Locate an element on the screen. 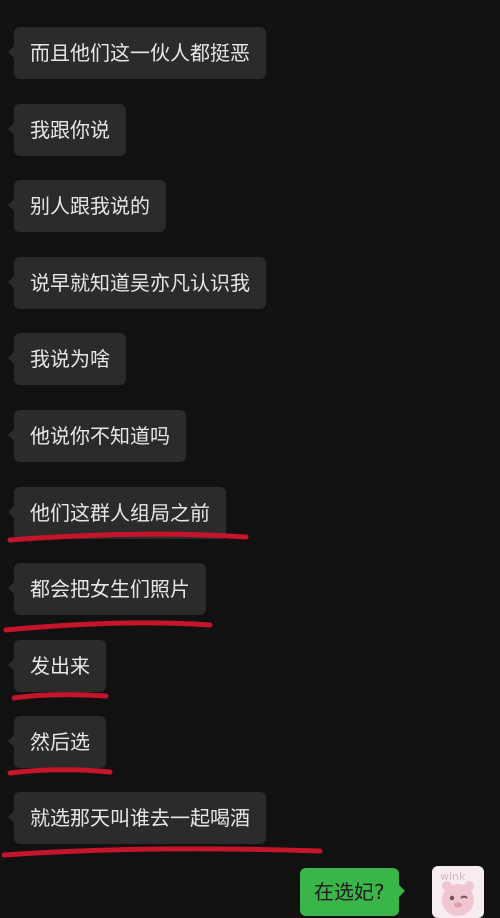  message-text: 发出来 is located at coordinates (60, 666).